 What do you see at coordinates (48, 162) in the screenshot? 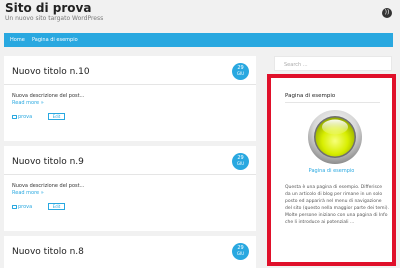
I see `post-title: Nuovo titolo n.9` at bounding box center [48, 162].